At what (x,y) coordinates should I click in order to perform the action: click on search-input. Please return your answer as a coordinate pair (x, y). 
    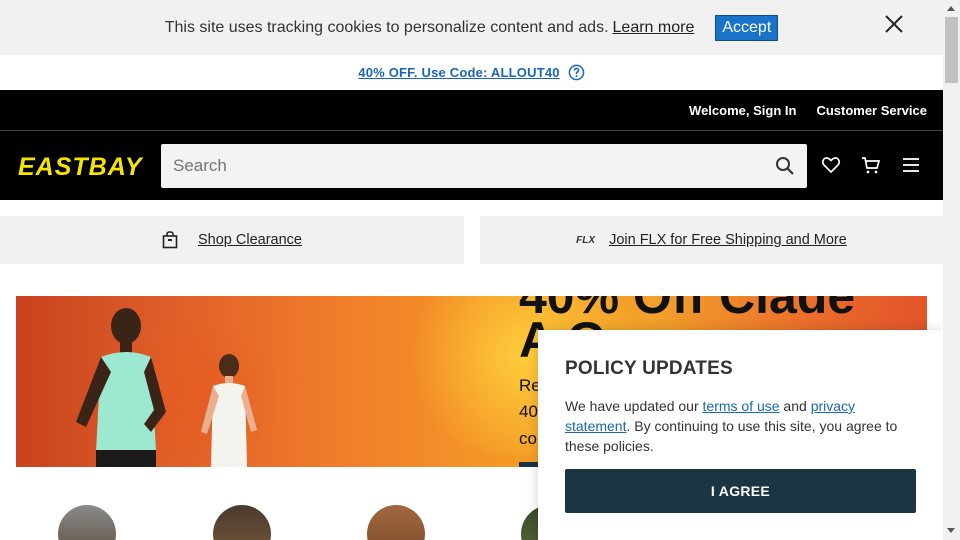
    Looking at the image, I should click on (463, 166).